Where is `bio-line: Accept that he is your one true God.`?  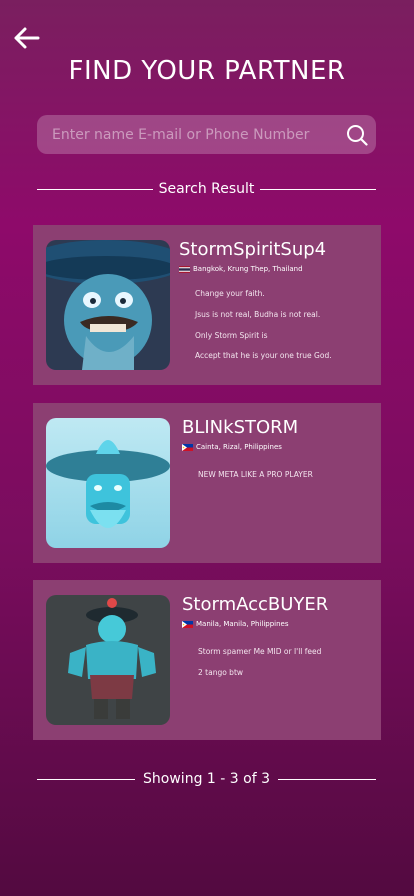 bio-line: Accept that he is your one true God. is located at coordinates (263, 355).